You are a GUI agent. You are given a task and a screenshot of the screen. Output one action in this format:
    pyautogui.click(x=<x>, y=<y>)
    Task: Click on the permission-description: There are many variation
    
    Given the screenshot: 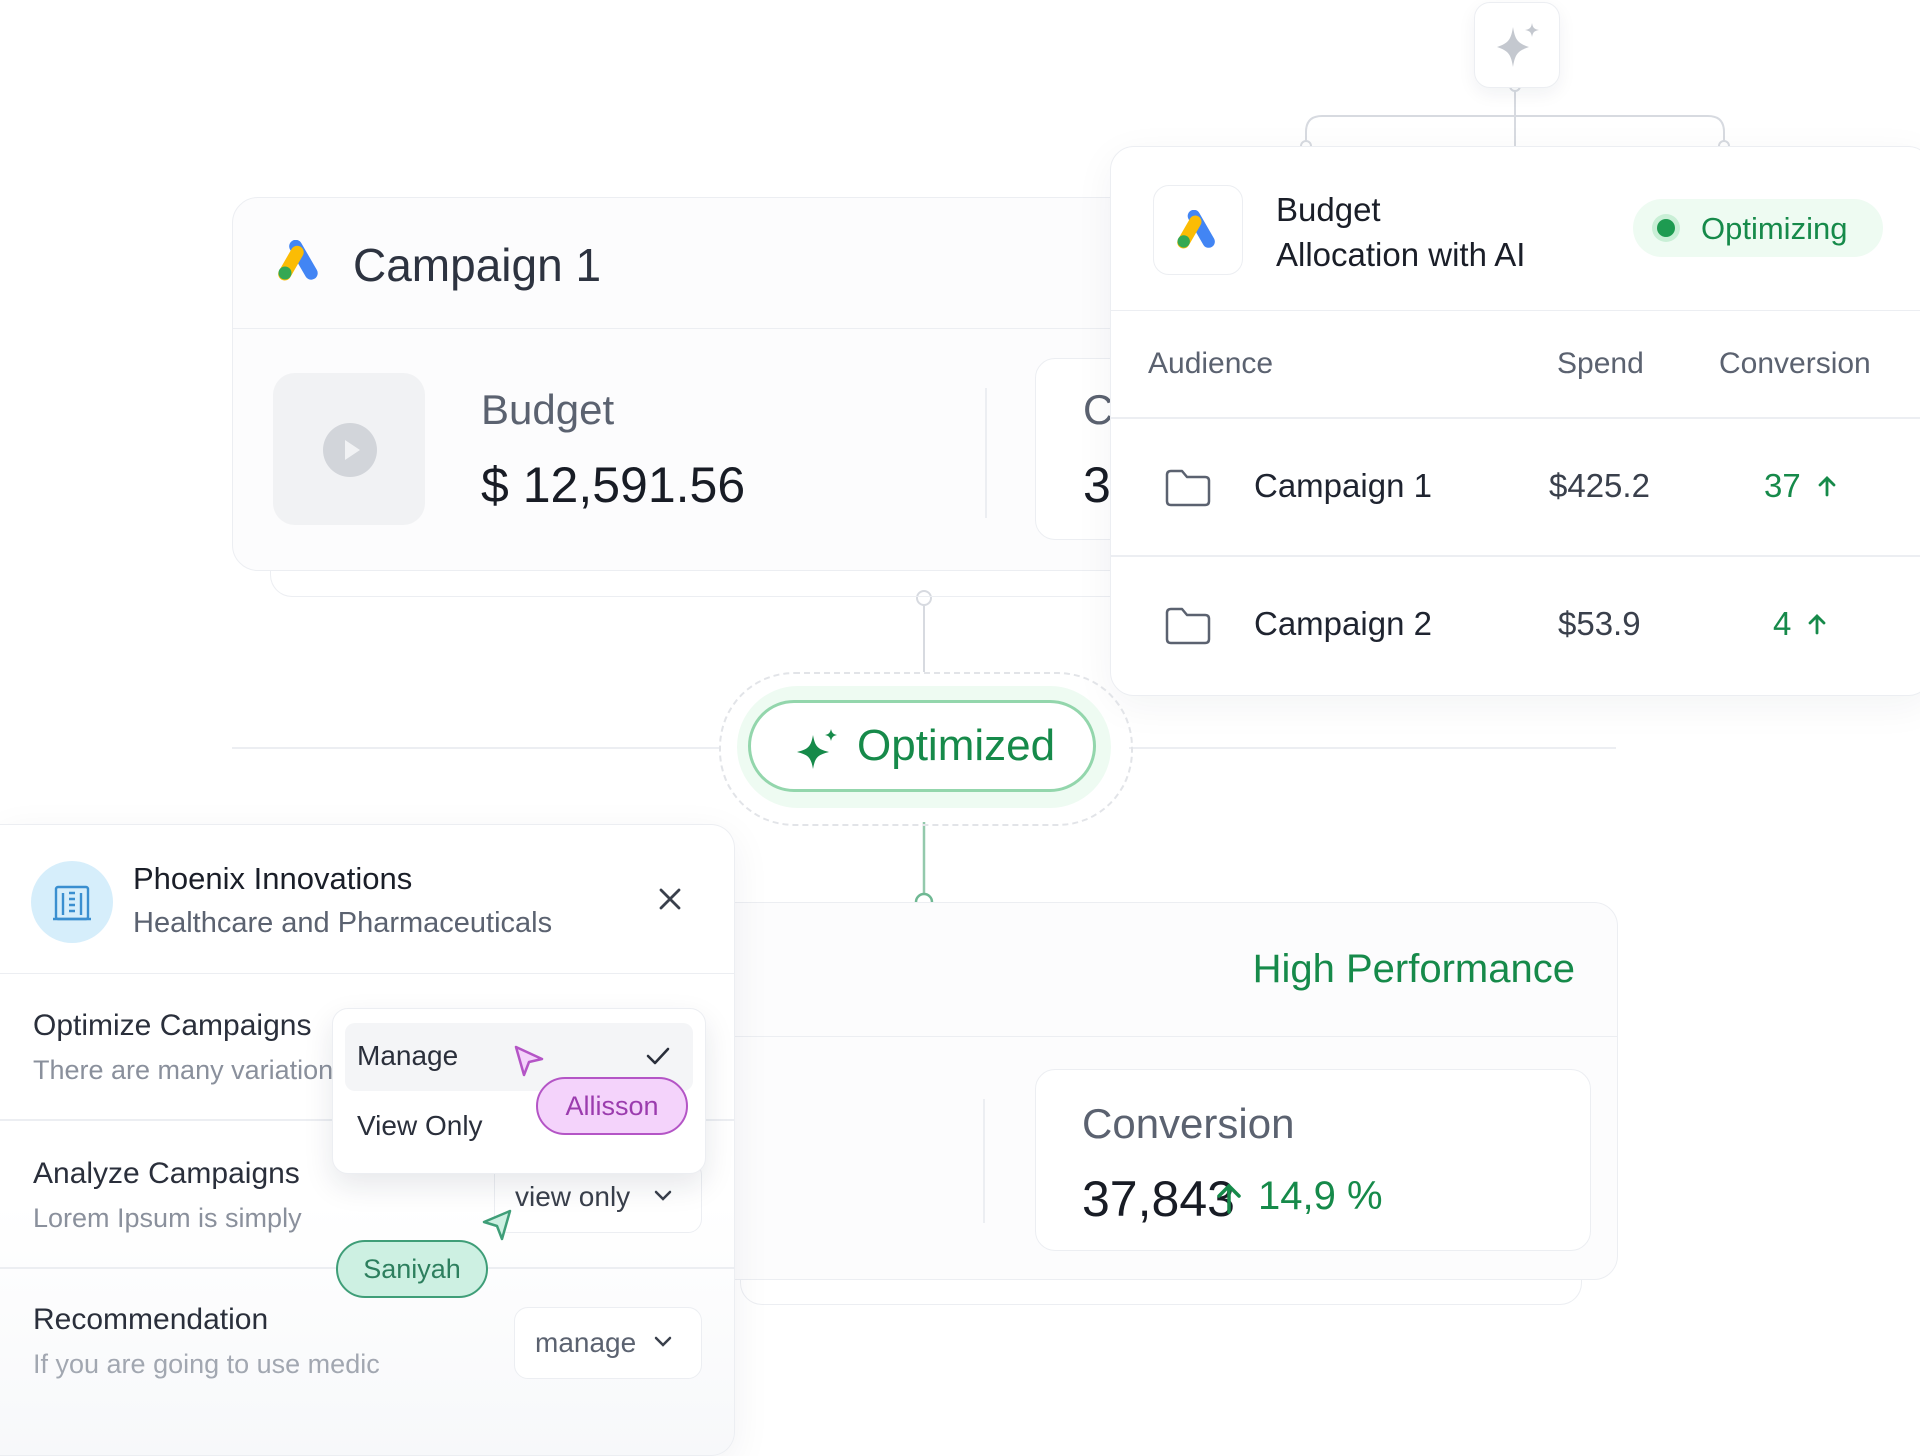 What is the action you would take?
    pyautogui.click(x=183, y=1070)
    